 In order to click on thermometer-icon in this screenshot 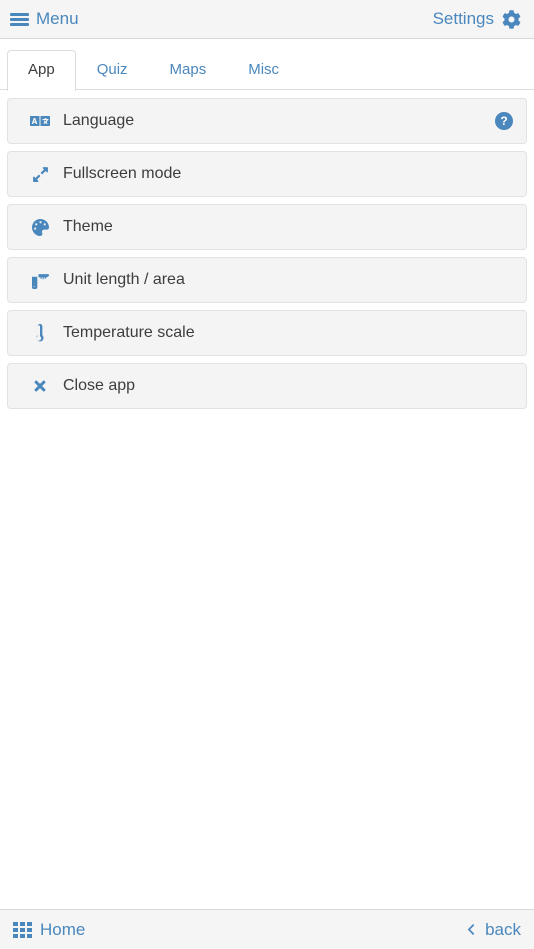, I will do `click(40, 333)`.